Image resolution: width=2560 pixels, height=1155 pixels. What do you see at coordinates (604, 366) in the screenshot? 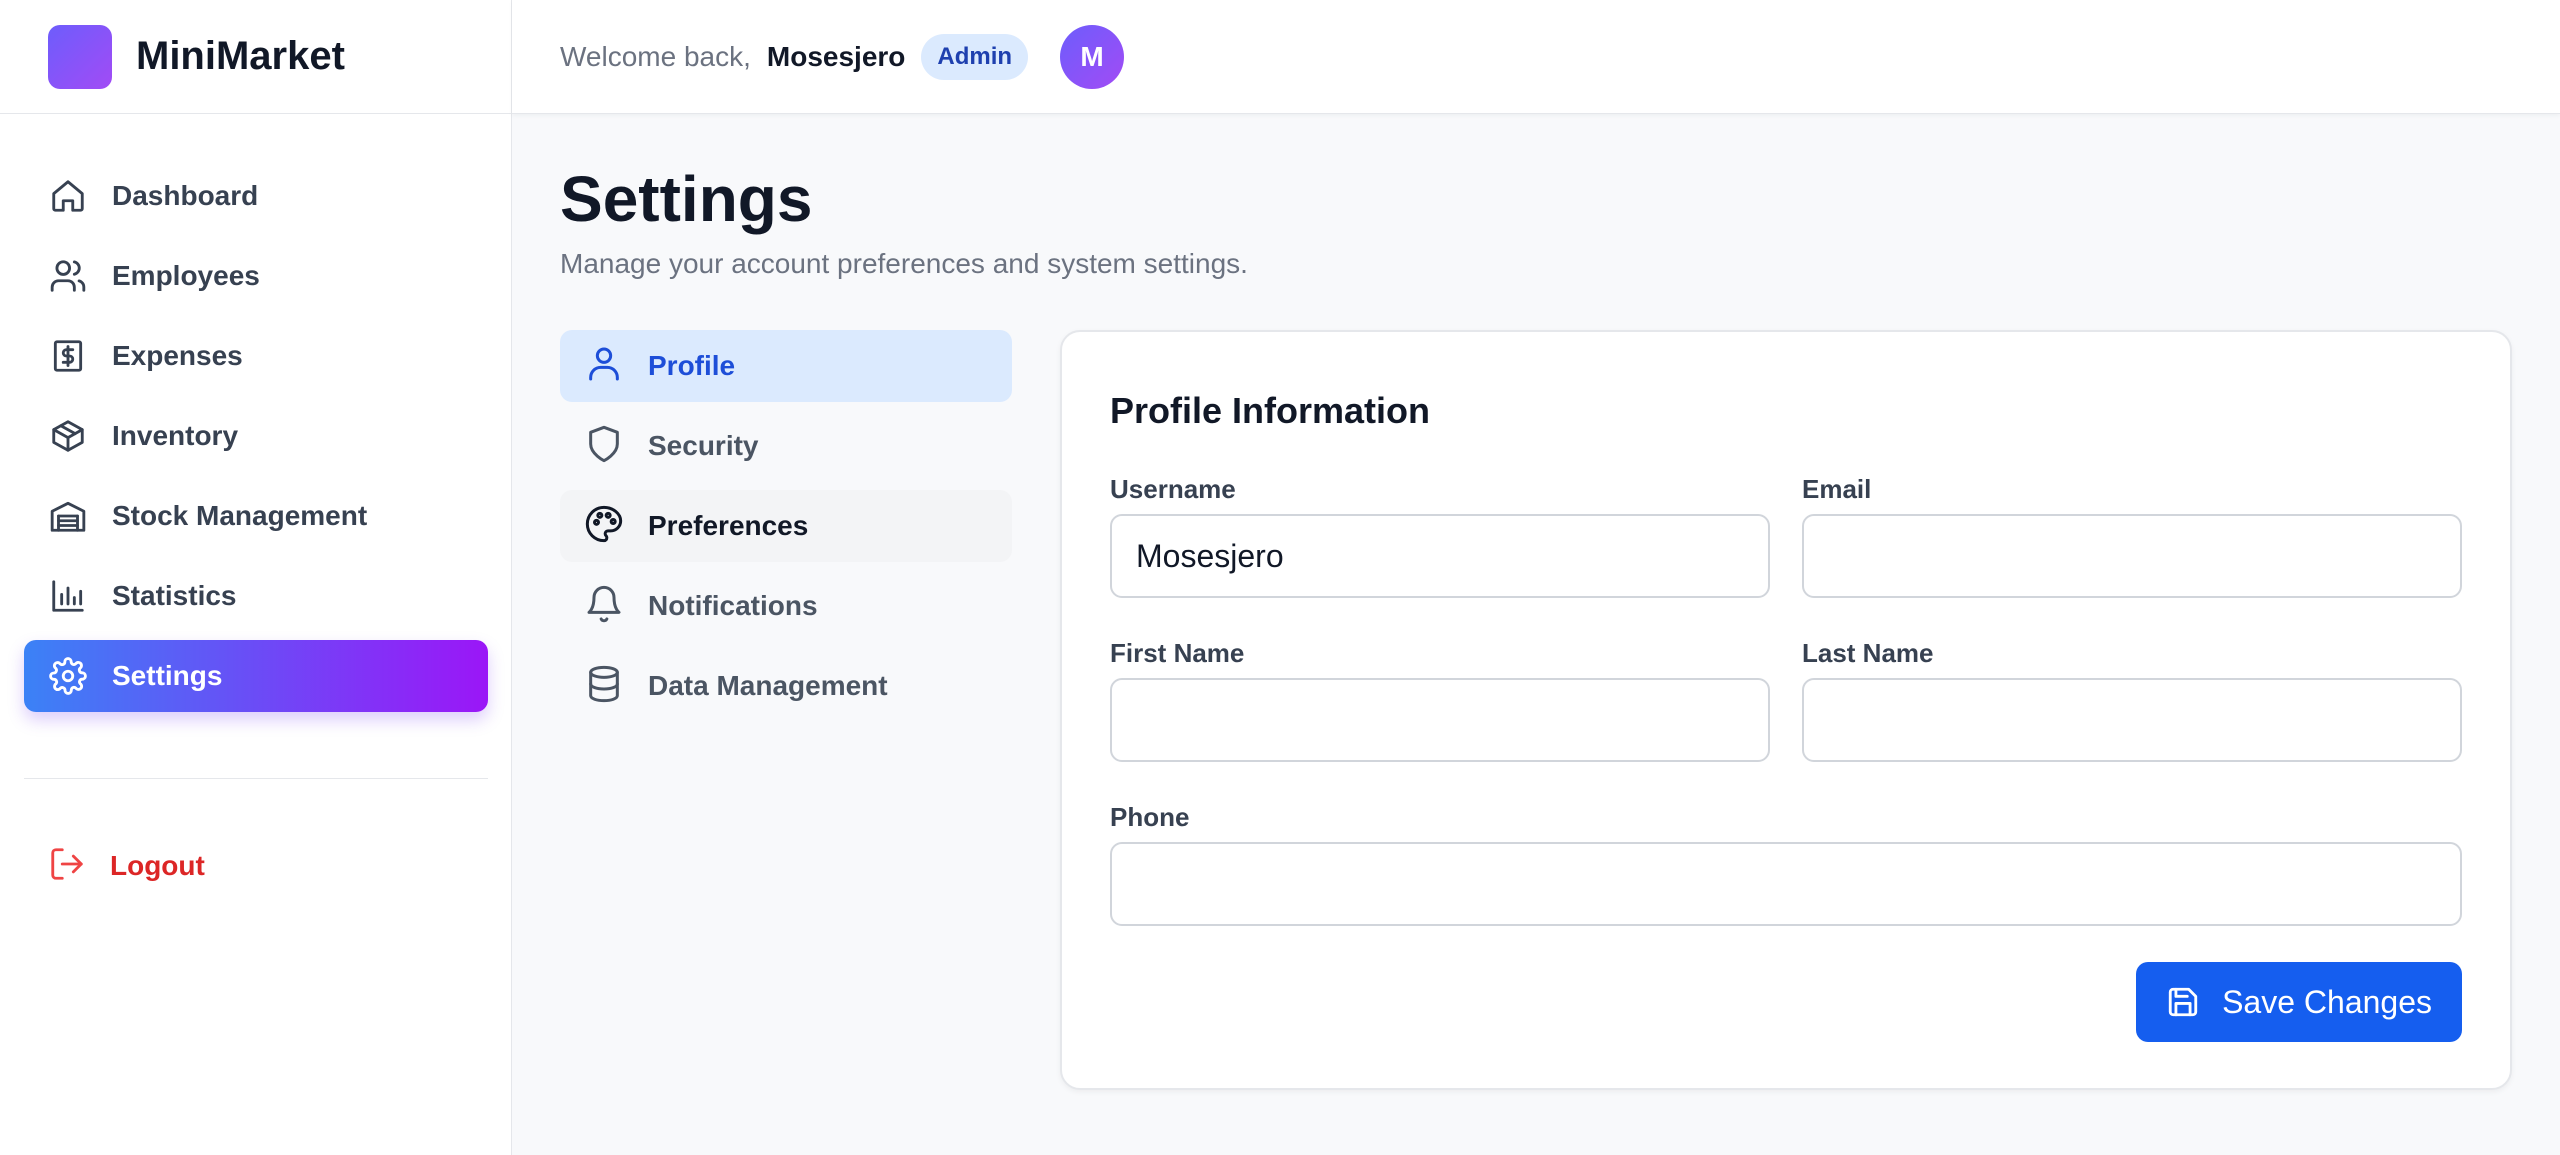
I see `user-icon` at bounding box center [604, 366].